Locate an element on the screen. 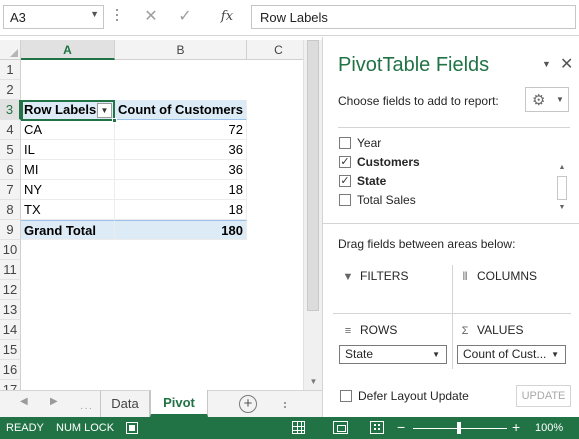 Image resolution: width=579 pixels, height=439 pixels. column-header-c: C is located at coordinates (279, 50).